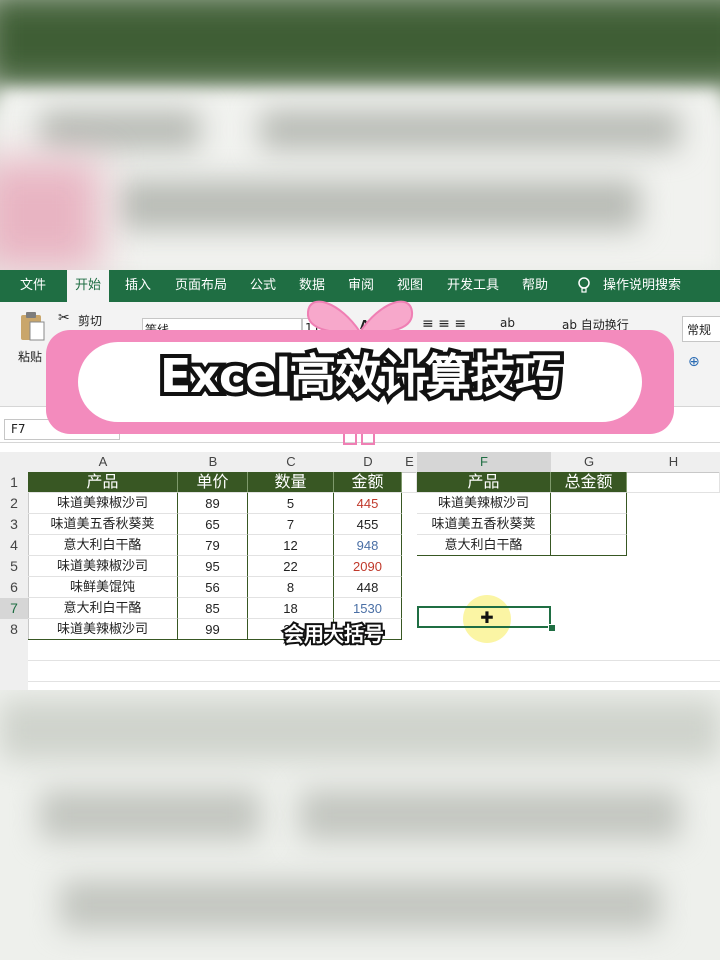 The image size is (720, 960). I want to click on row-header: 5, so click(14, 567).